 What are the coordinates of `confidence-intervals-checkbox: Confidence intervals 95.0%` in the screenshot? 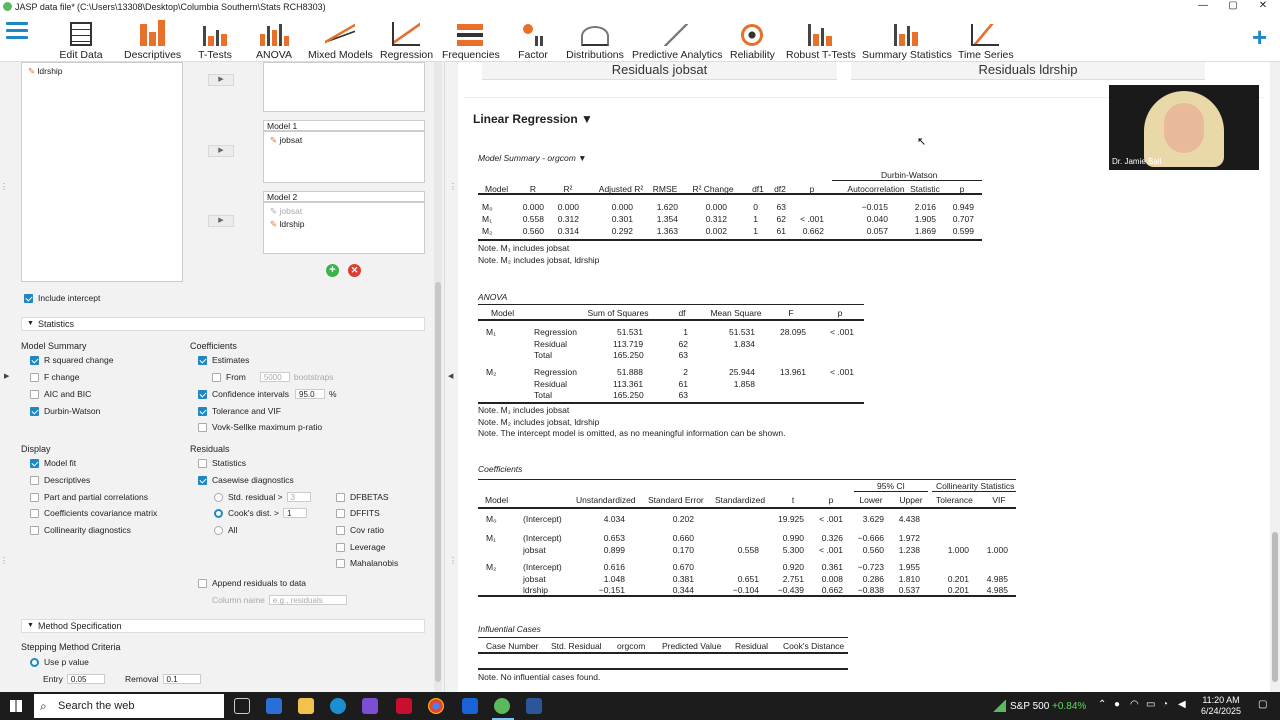 It's located at (267, 394).